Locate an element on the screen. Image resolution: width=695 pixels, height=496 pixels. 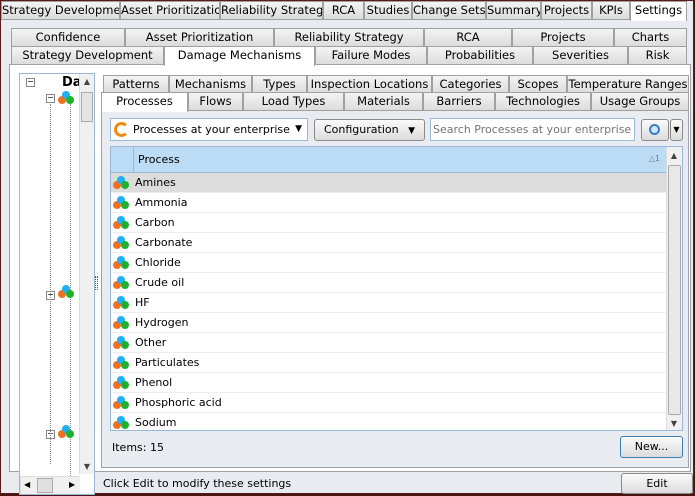
table-row: Ammonia is located at coordinates (388, 203).